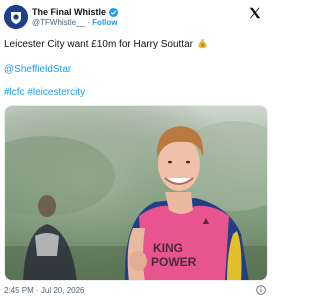 The width and height of the screenshot is (320, 300). I want to click on name-row: The Final Whistle, so click(75, 12).